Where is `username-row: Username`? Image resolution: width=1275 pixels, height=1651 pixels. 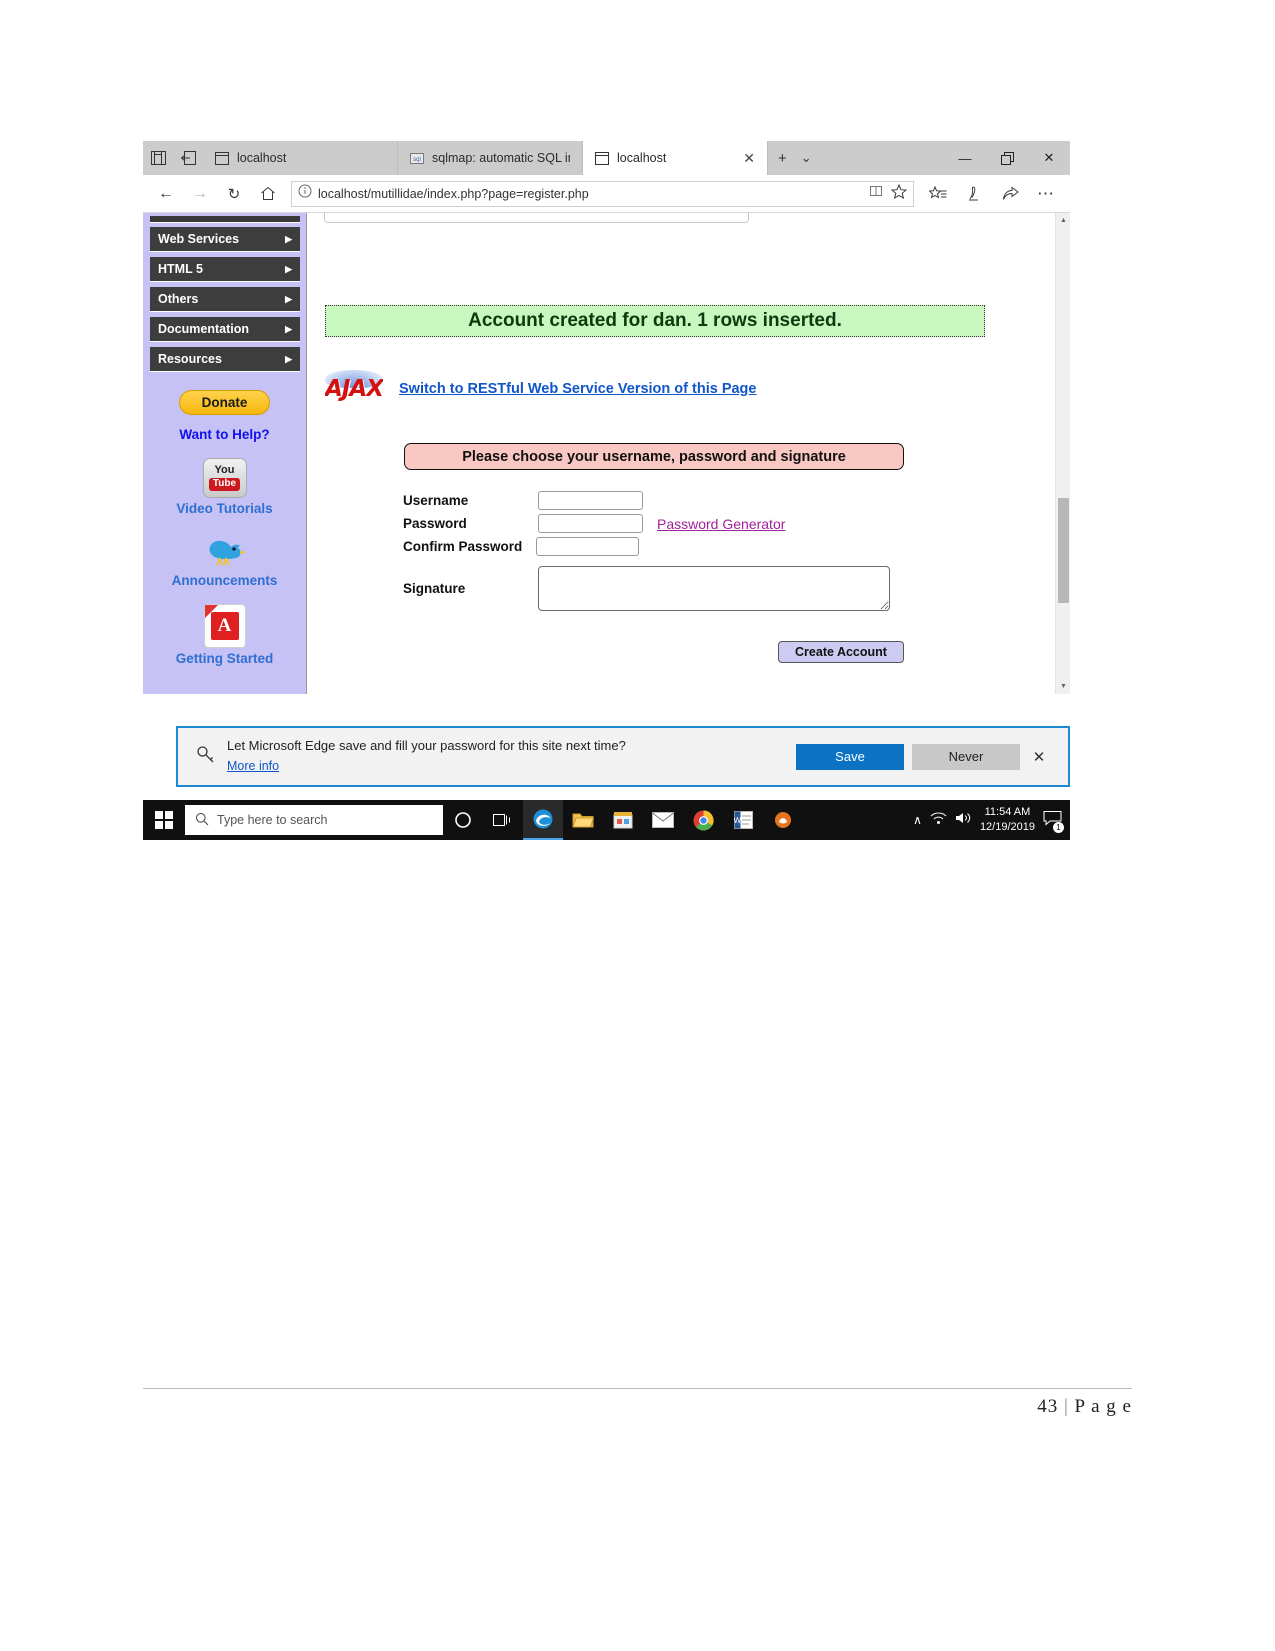 username-row: Username is located at coordinates (703, 500).